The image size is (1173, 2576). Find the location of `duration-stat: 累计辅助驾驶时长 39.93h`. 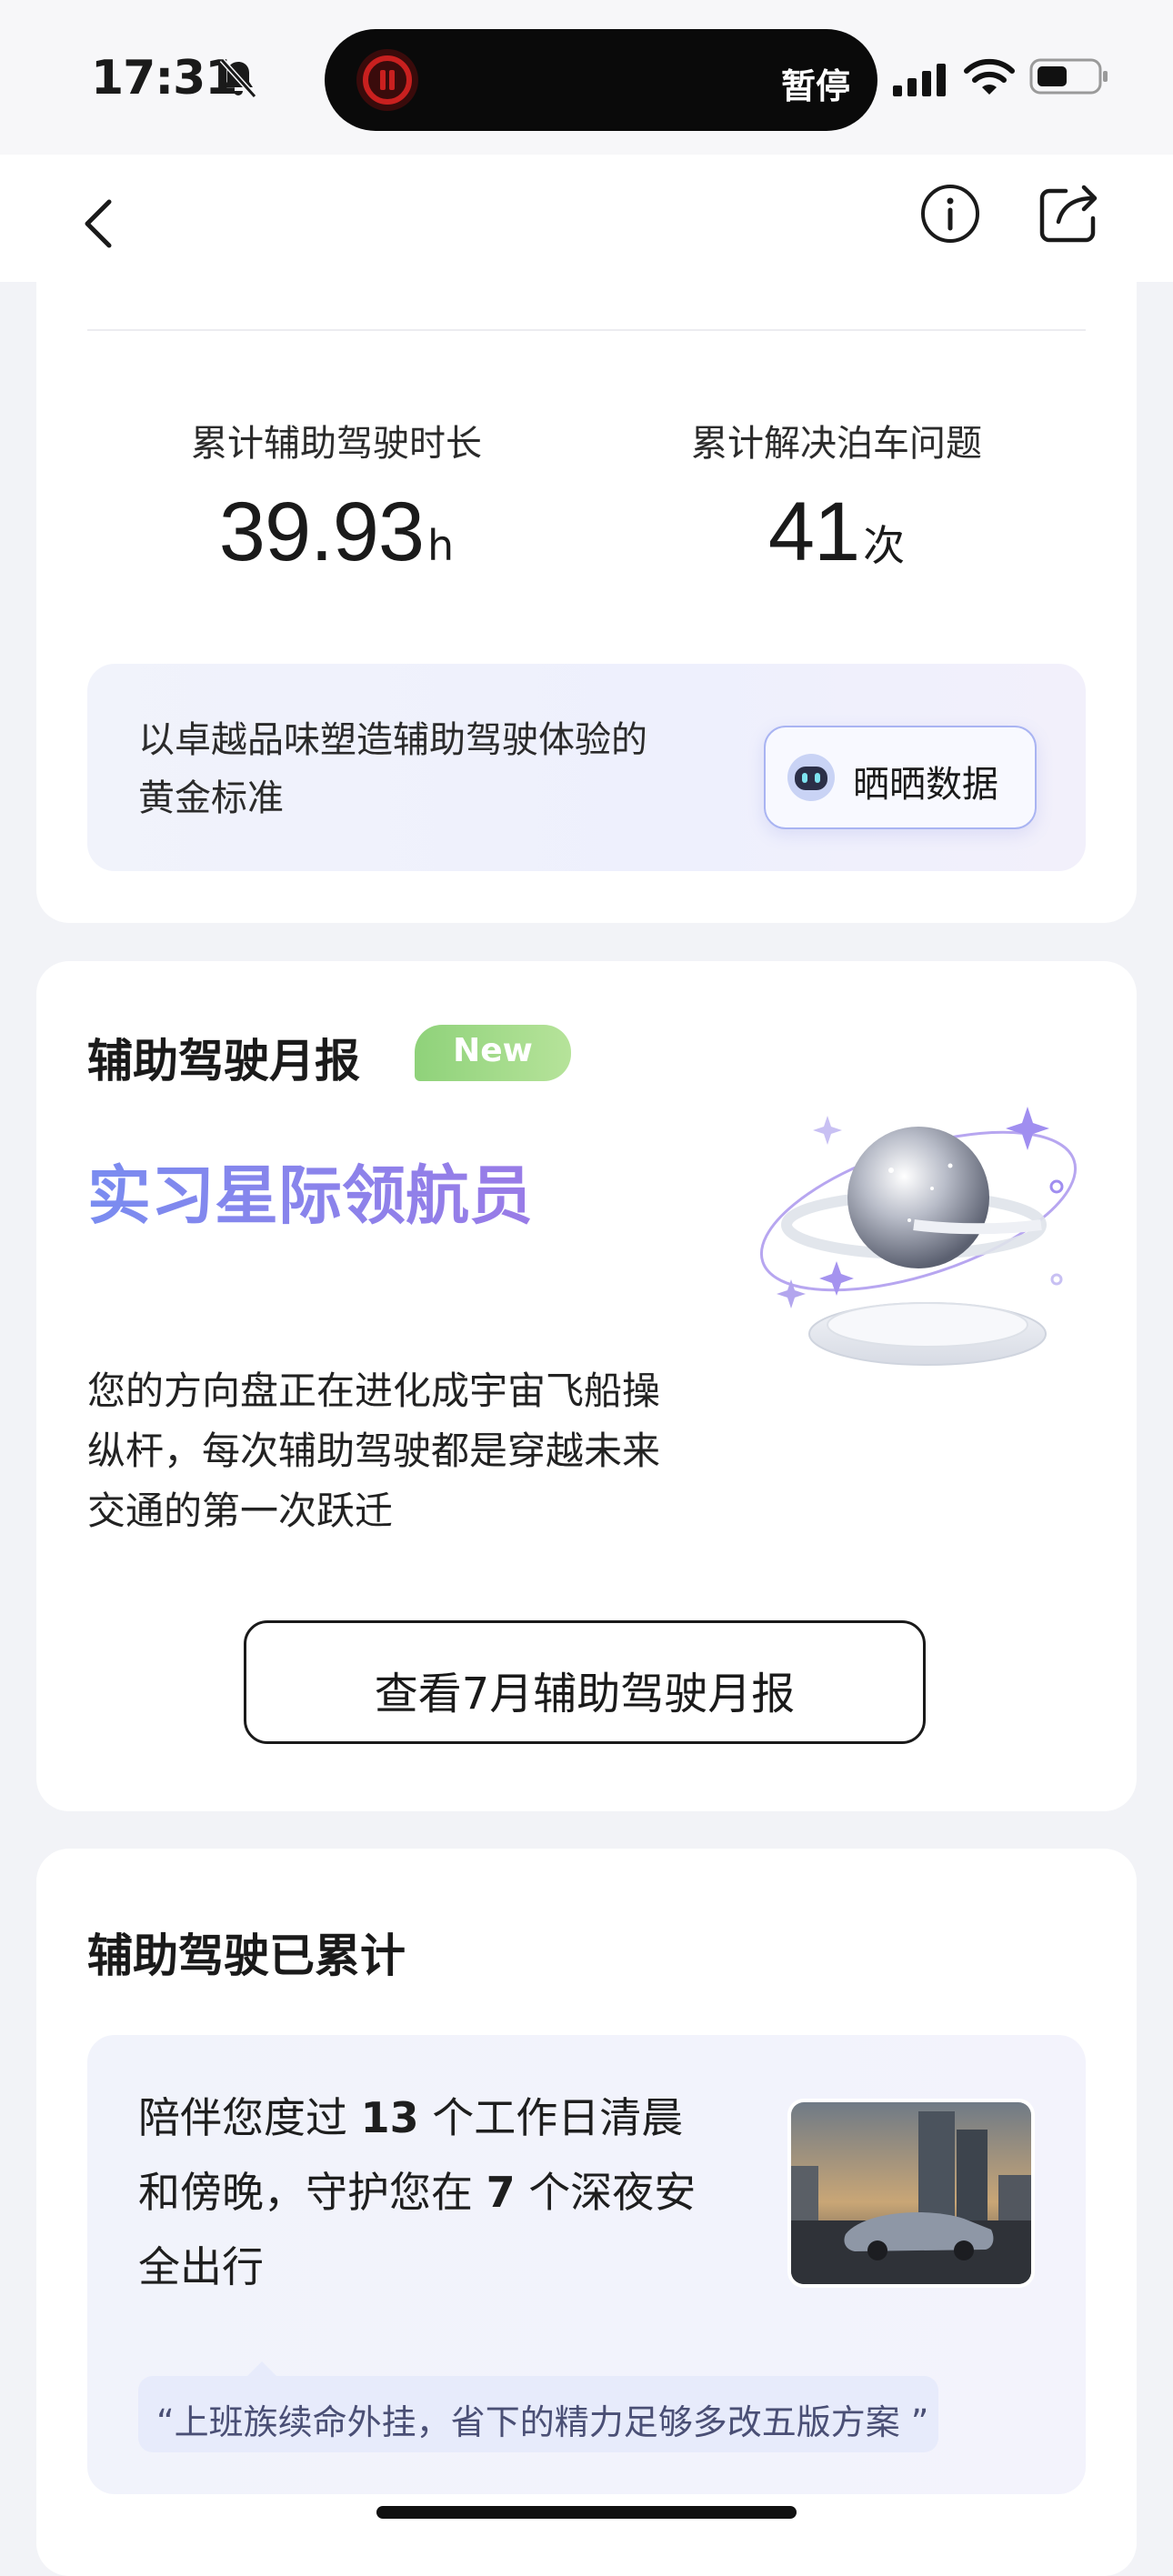

duration-stat: 累计辅助驾驶时长 39.93h is located at coordinates (337, 497).